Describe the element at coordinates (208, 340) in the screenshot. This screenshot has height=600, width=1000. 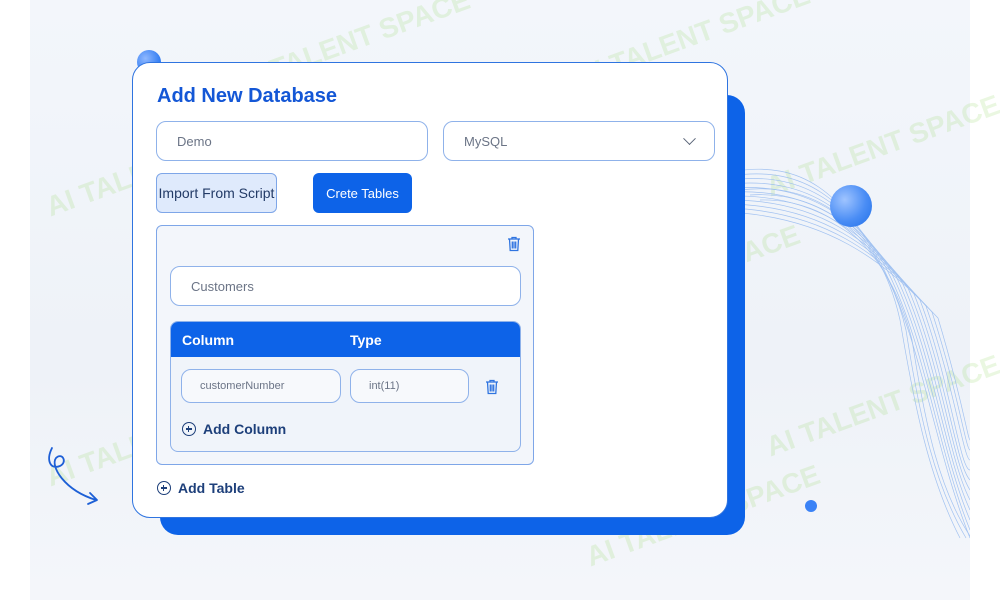
I see `column-header-label: Column` at that location.